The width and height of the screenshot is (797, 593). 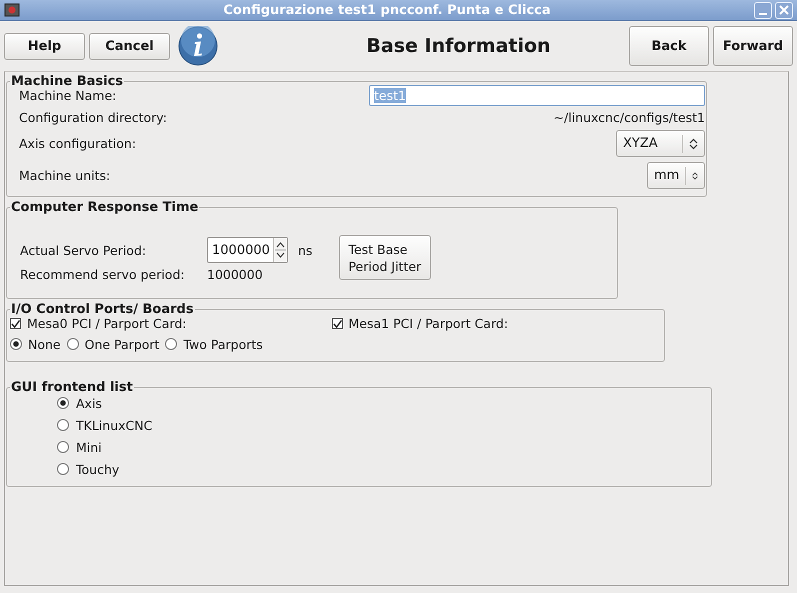 What do you see at coordinates (103, 274) in the screenshot?
I see `field-label: Recommend servo period:` at bounding box center [103, 274].